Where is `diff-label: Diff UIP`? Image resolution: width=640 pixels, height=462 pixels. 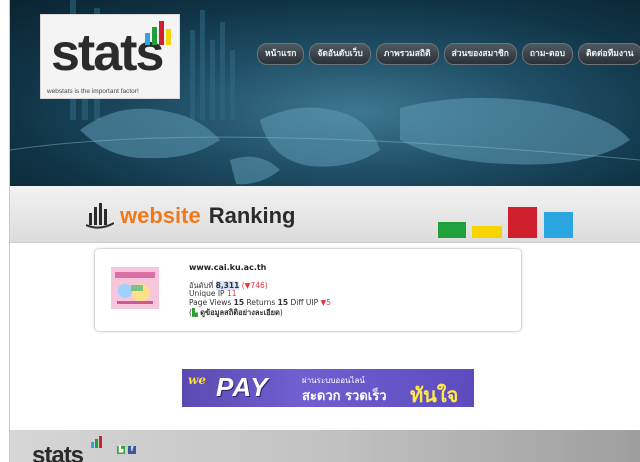
diff-label: Diff UIP is located at coordinates (304, 302).